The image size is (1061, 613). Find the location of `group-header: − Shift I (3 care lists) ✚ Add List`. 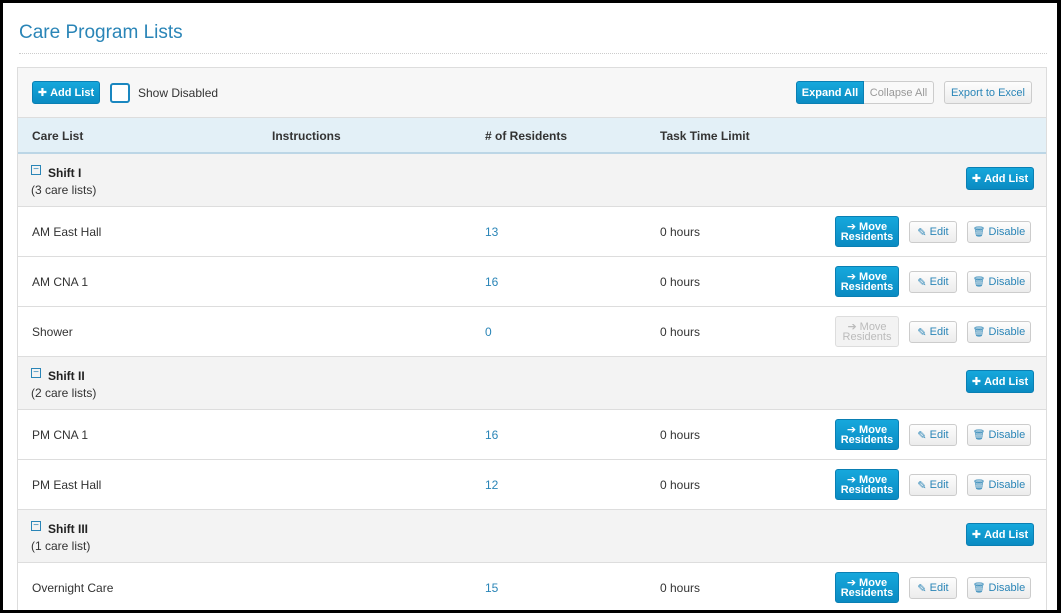

group-header: − Shift I (3 care lists) ✚ Add List is located at coordinates (532, 180).